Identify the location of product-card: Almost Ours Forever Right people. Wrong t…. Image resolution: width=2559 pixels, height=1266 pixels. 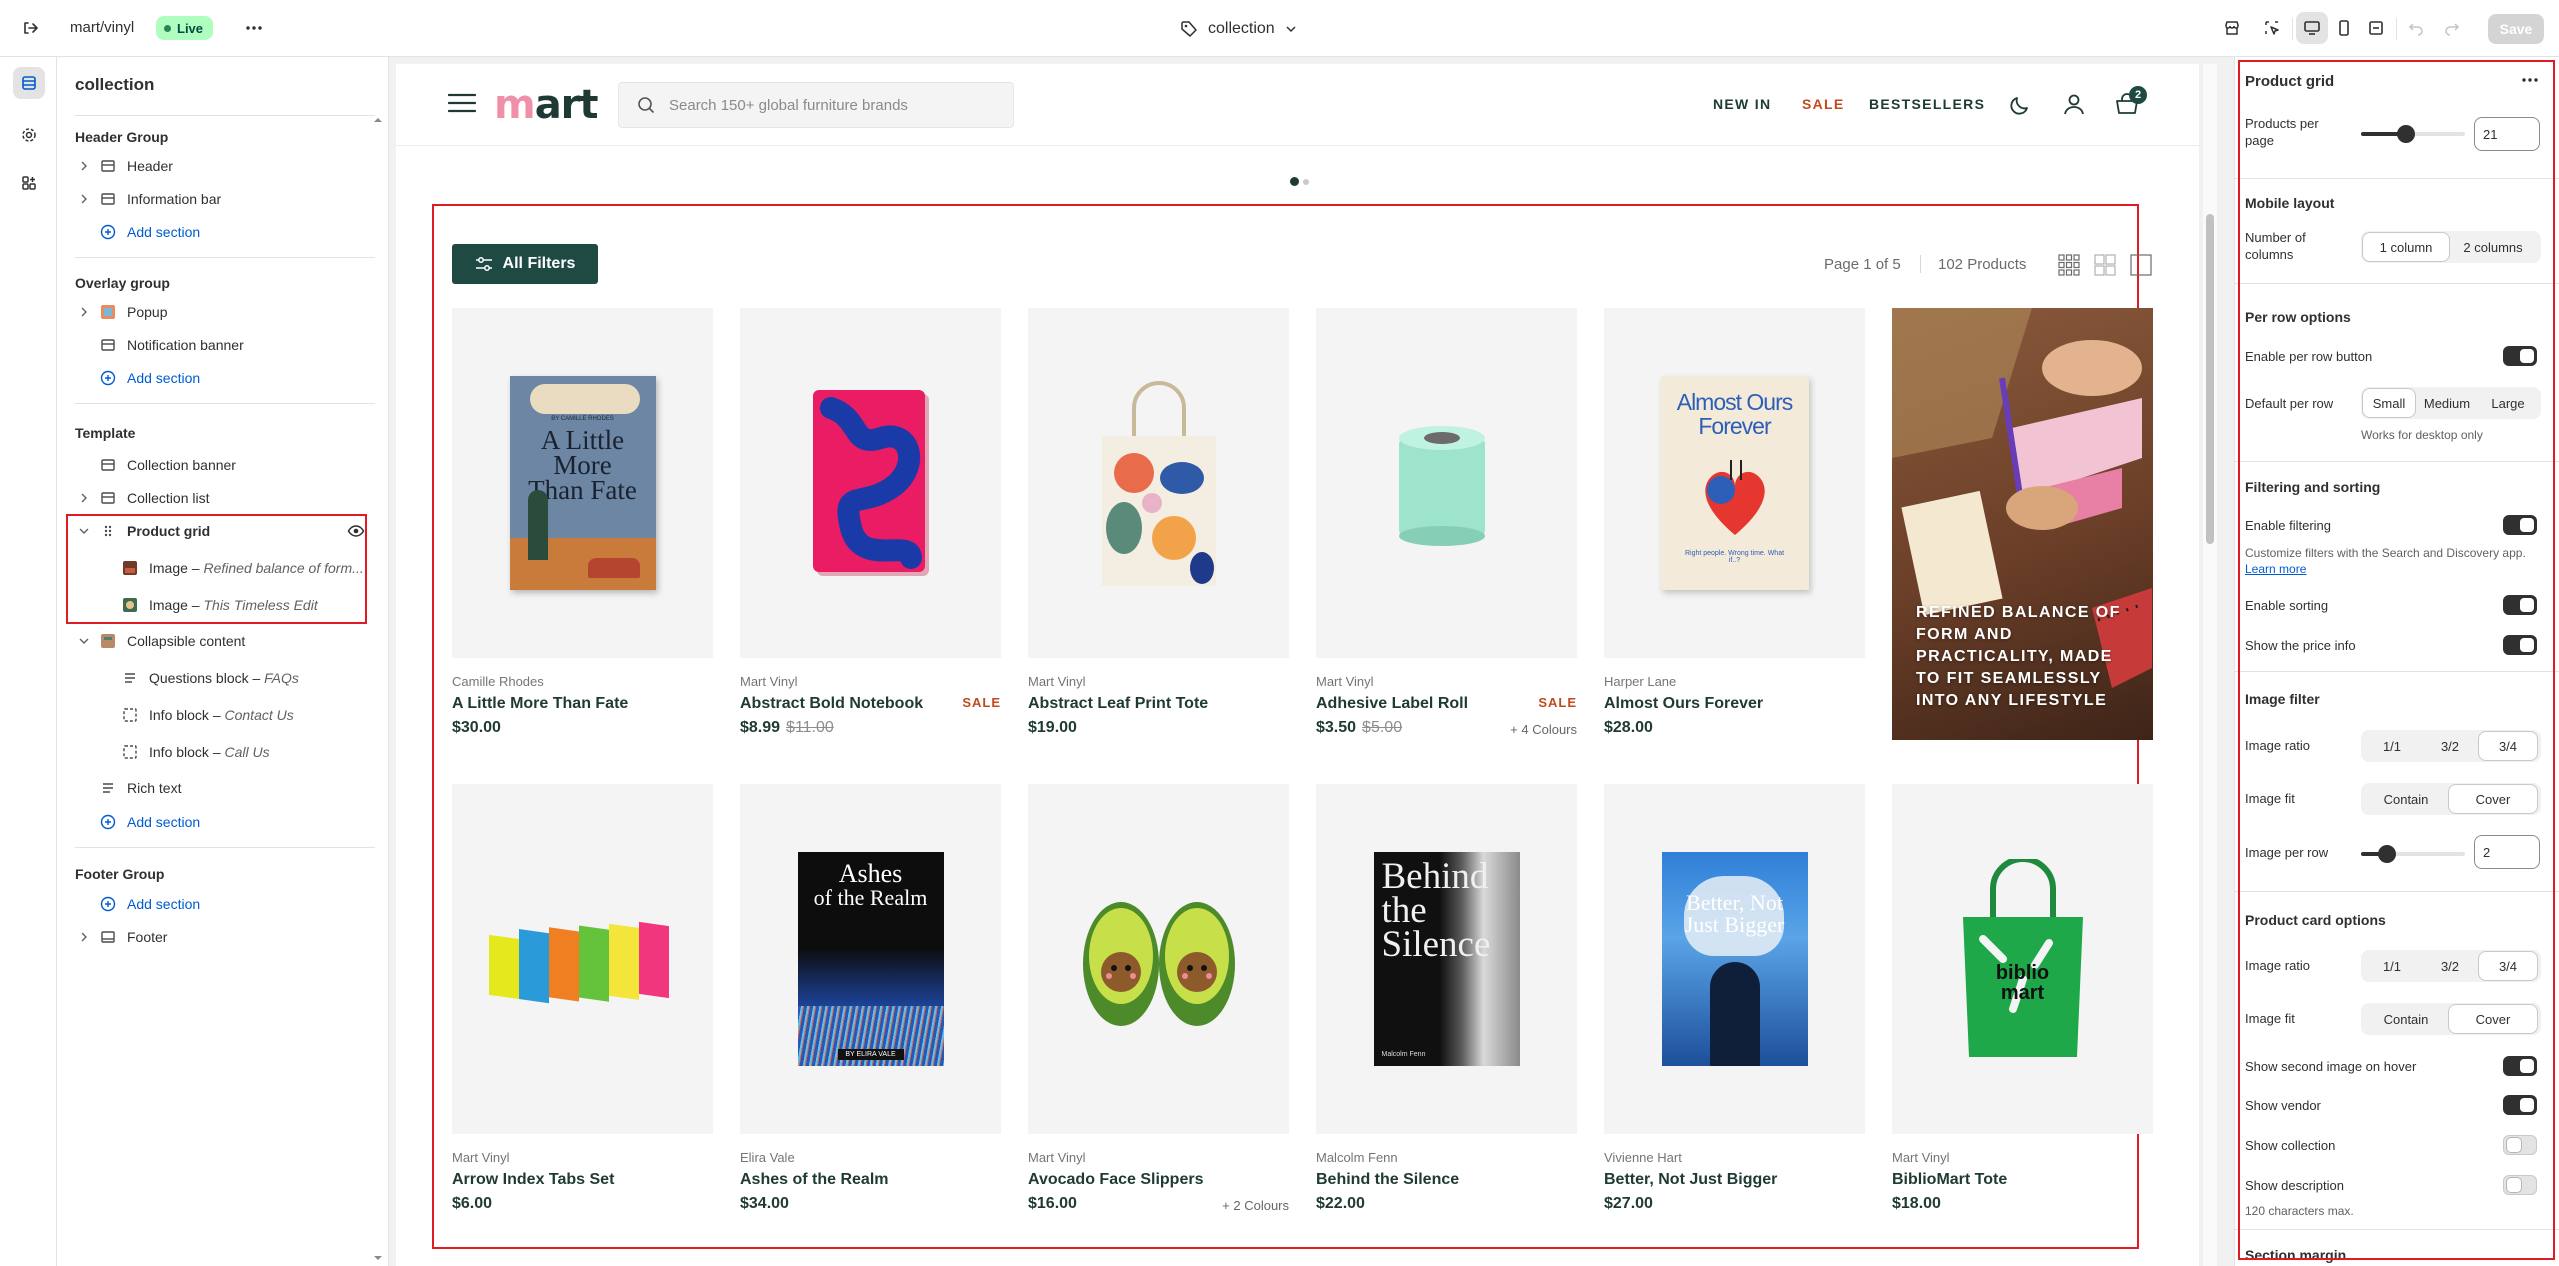
(1734, 523).